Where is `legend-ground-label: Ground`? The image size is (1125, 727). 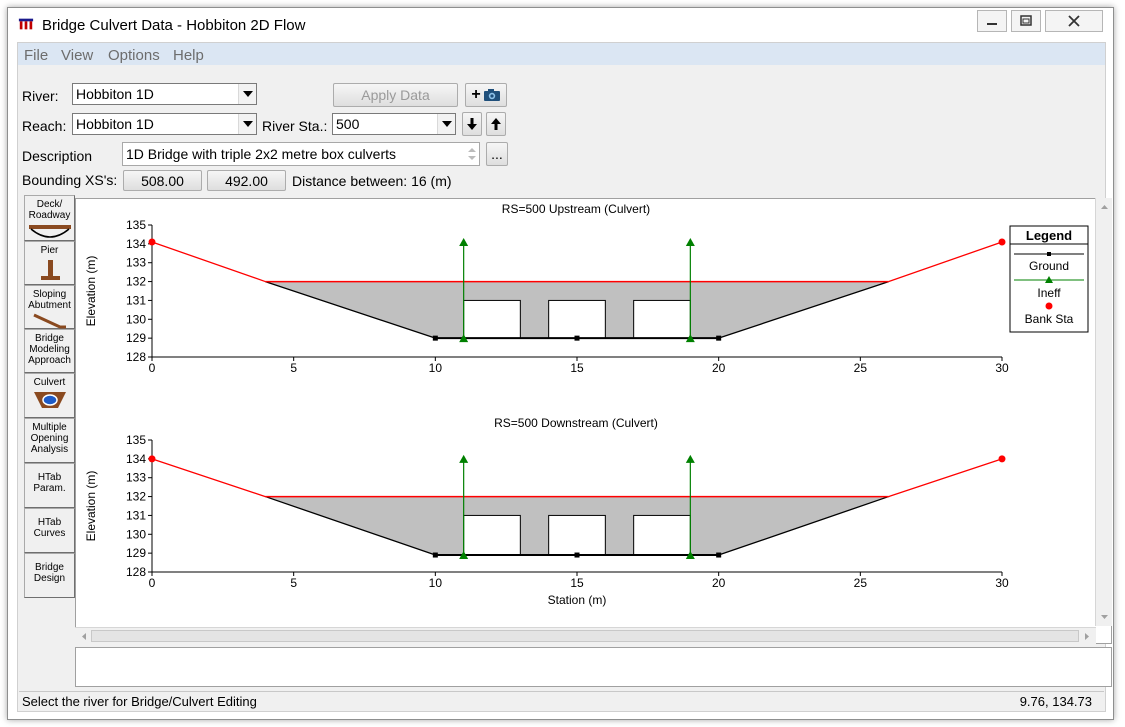
legend-ground-label: Ground is located at coordinates (1049, 266).